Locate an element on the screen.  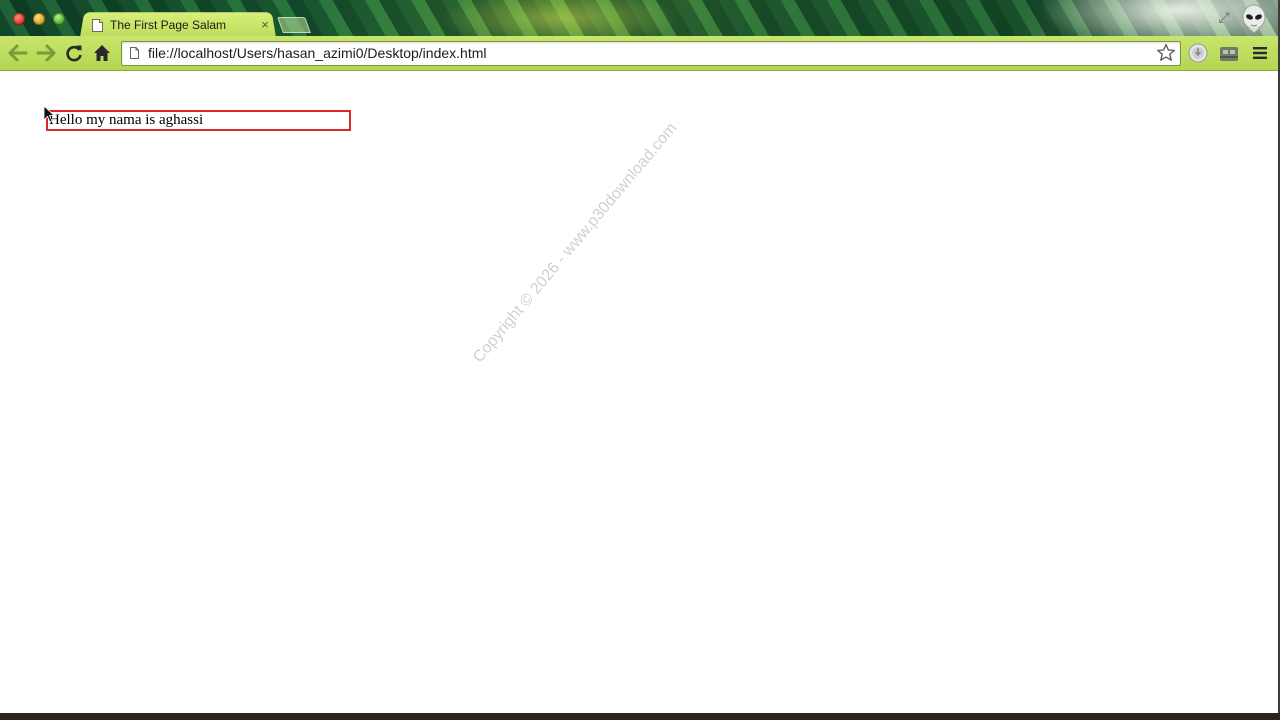
home-button is located at coordinates (102, 53).